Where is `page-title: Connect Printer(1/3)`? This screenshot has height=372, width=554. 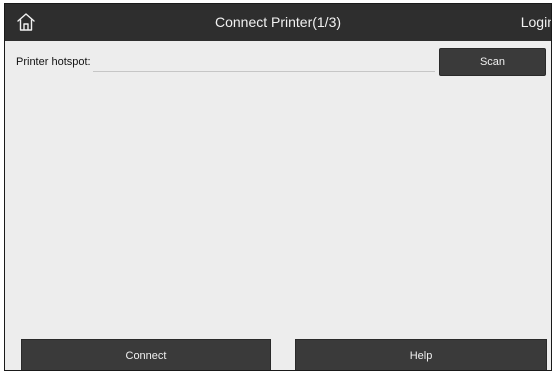
page-title: Connect Printer(1/3) is located at coordinates (278, 22).